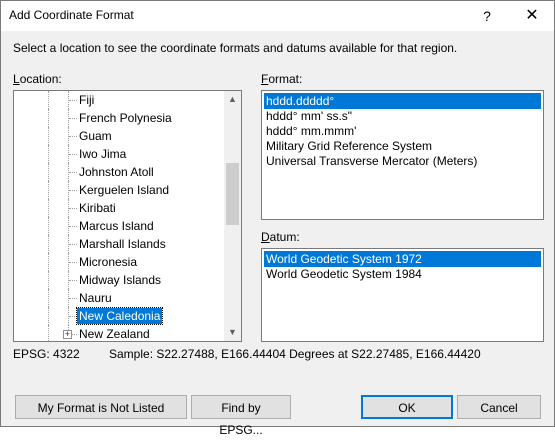 The height and width of the screenshot is (441, 555). I want to click on scroll-up-icon: ▲, so click(232, 99).